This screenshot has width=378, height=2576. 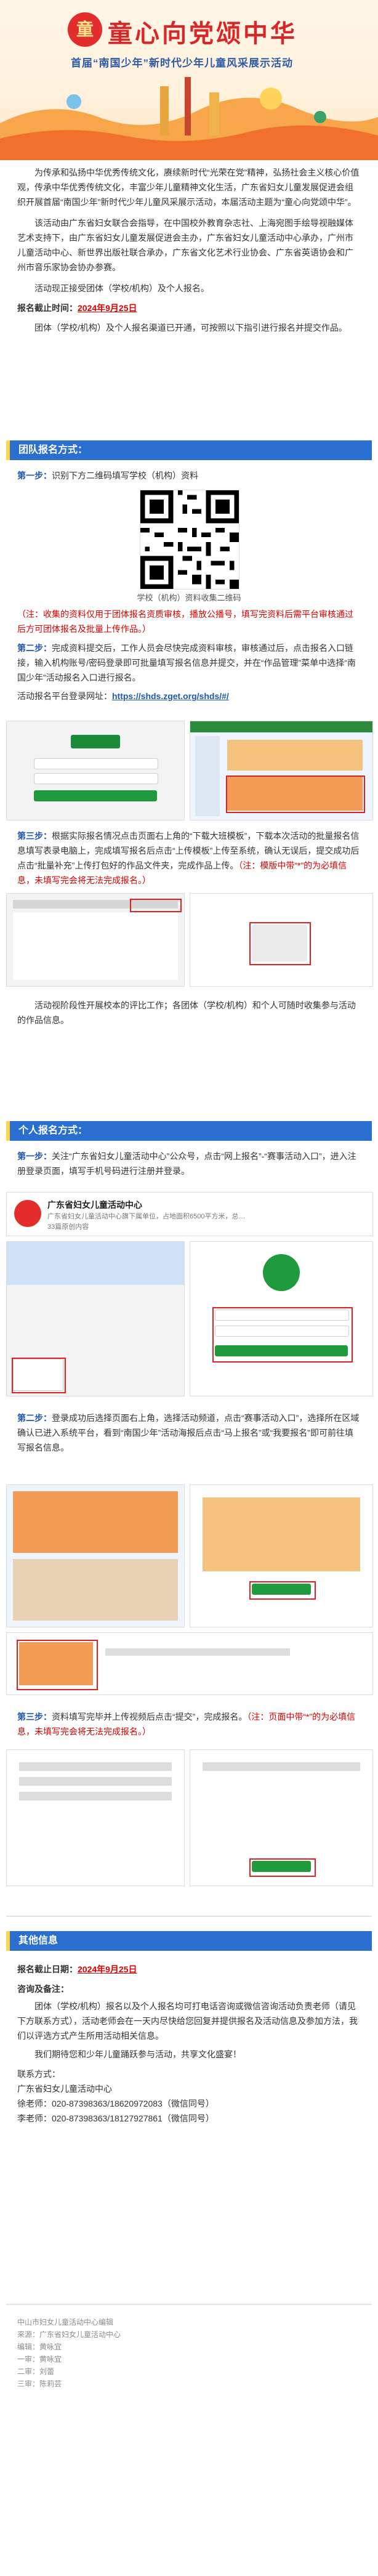 What do you see at coordinates (69, 2334) in the screenshot?
I see `footer-line-2: 来源：广东省妇女儿童活动中心` at bounding box center [69, 2334].